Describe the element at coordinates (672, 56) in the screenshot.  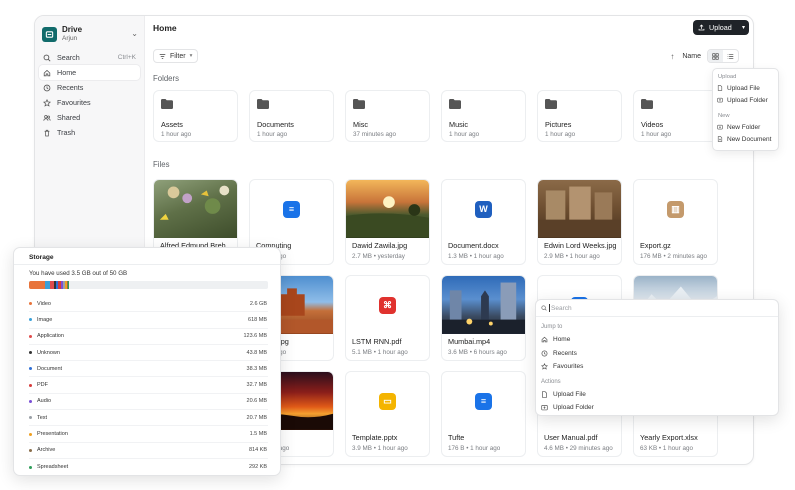
I see `sort-direction-icon: ↑` at that location.